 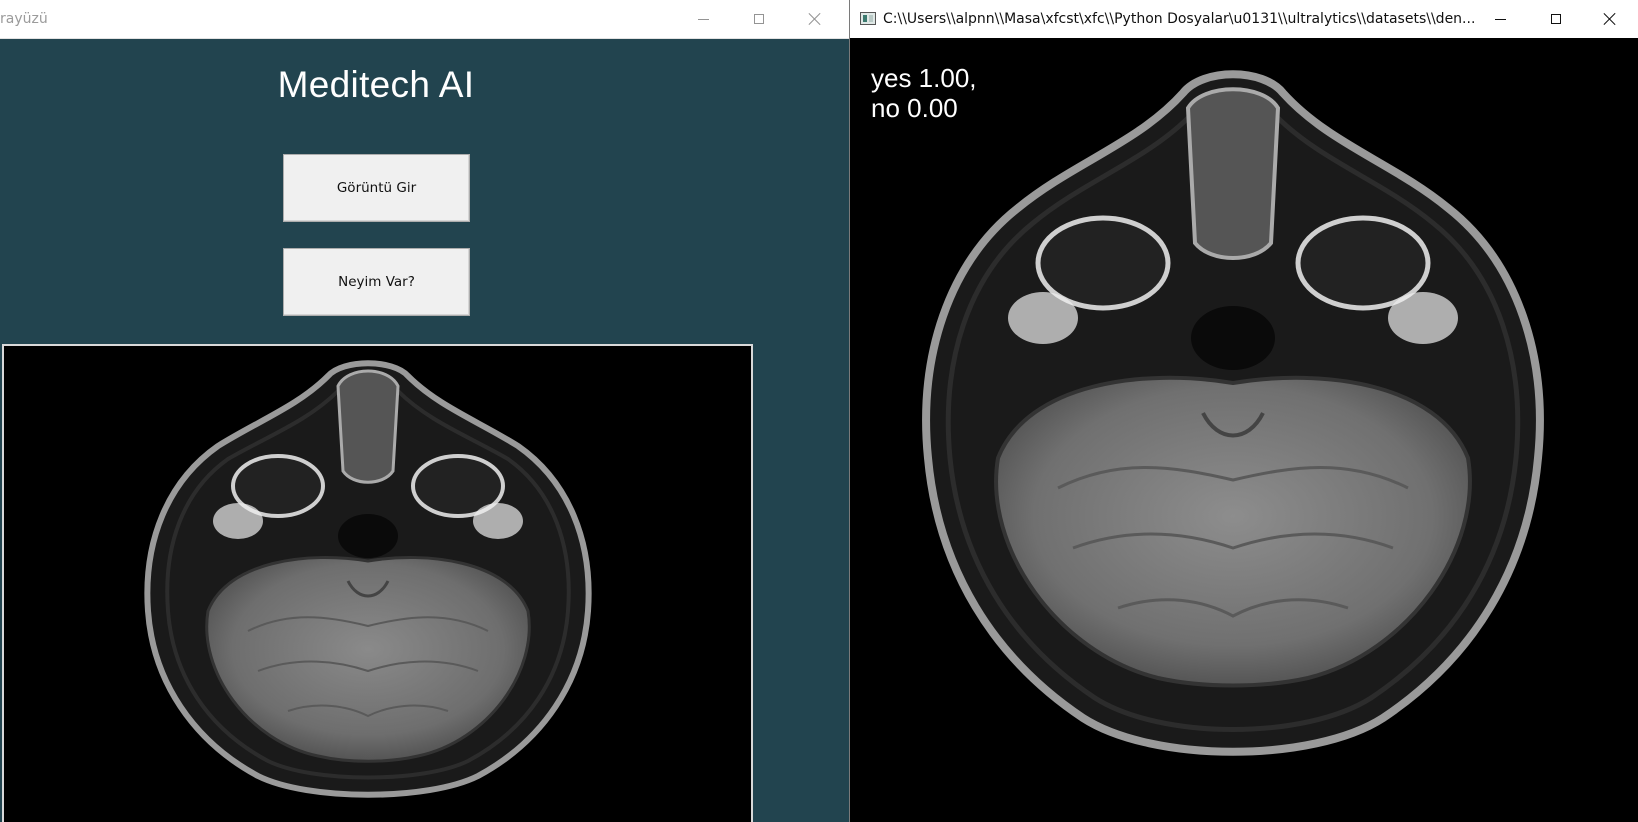 I want to click on app-icon, so click(x=868, y=18).